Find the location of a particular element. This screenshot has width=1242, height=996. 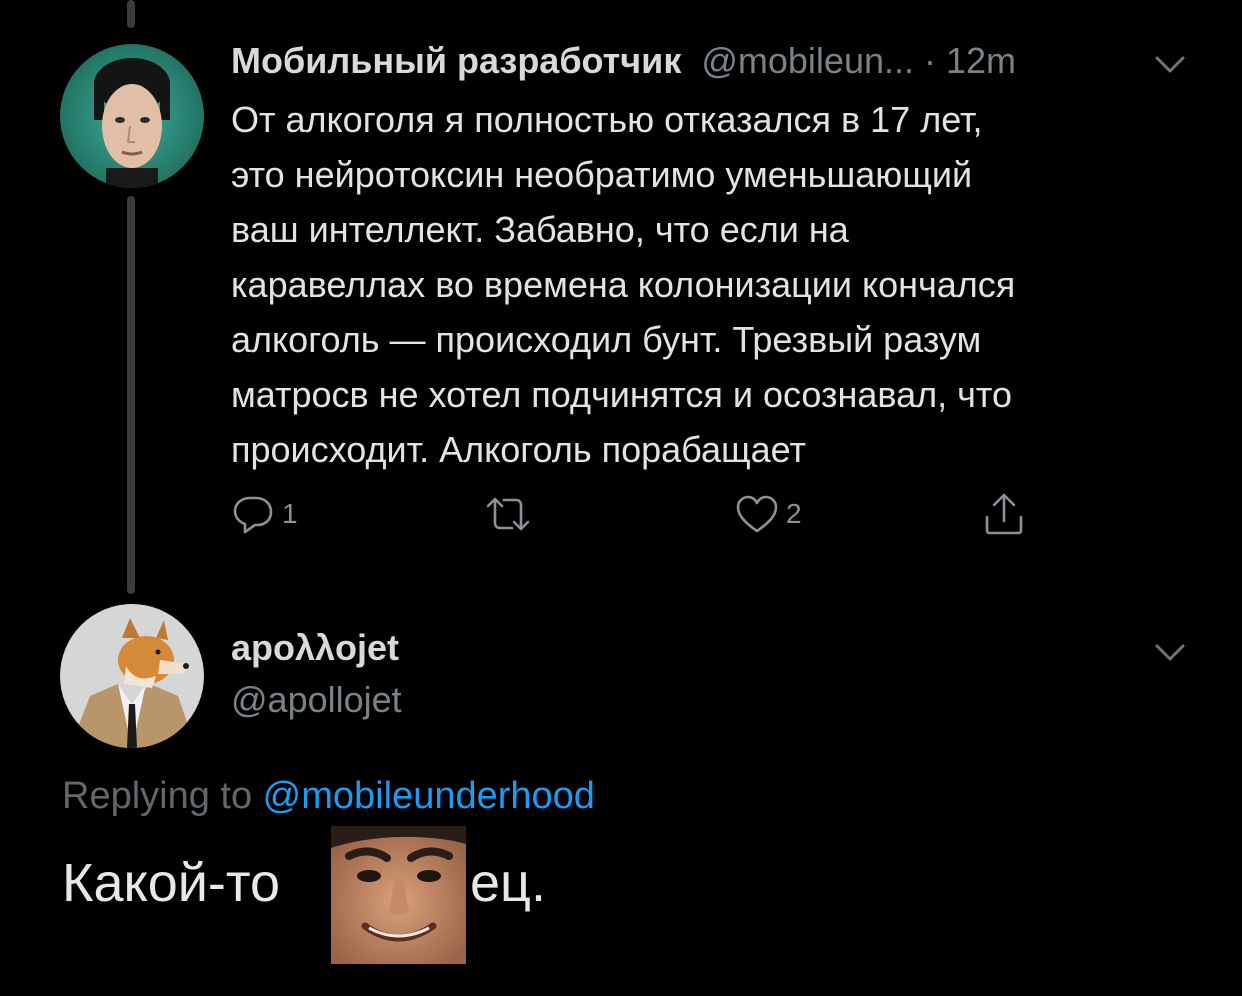

retweet-icon is located at coordinates (508, 514).